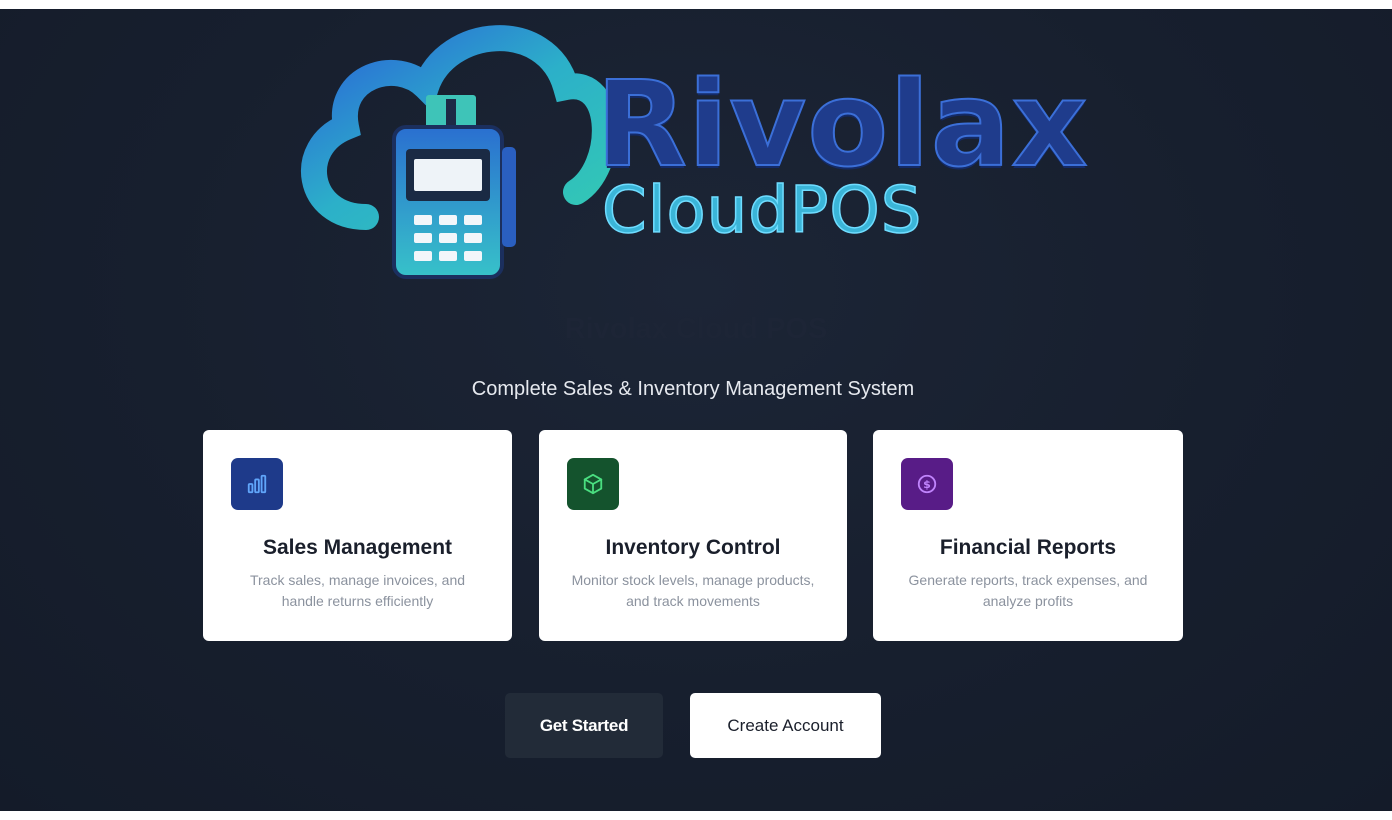 The height and width of the screenshot is (820, 1392). I want to click on get-started-button: Get Started, so click(584, 725).